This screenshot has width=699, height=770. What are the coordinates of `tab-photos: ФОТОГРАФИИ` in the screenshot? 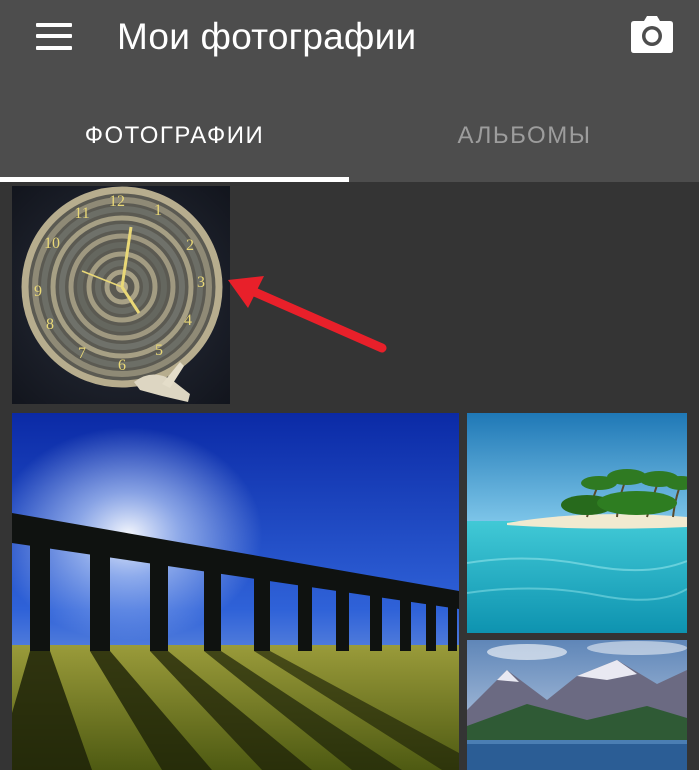 It's located at (174, 147).